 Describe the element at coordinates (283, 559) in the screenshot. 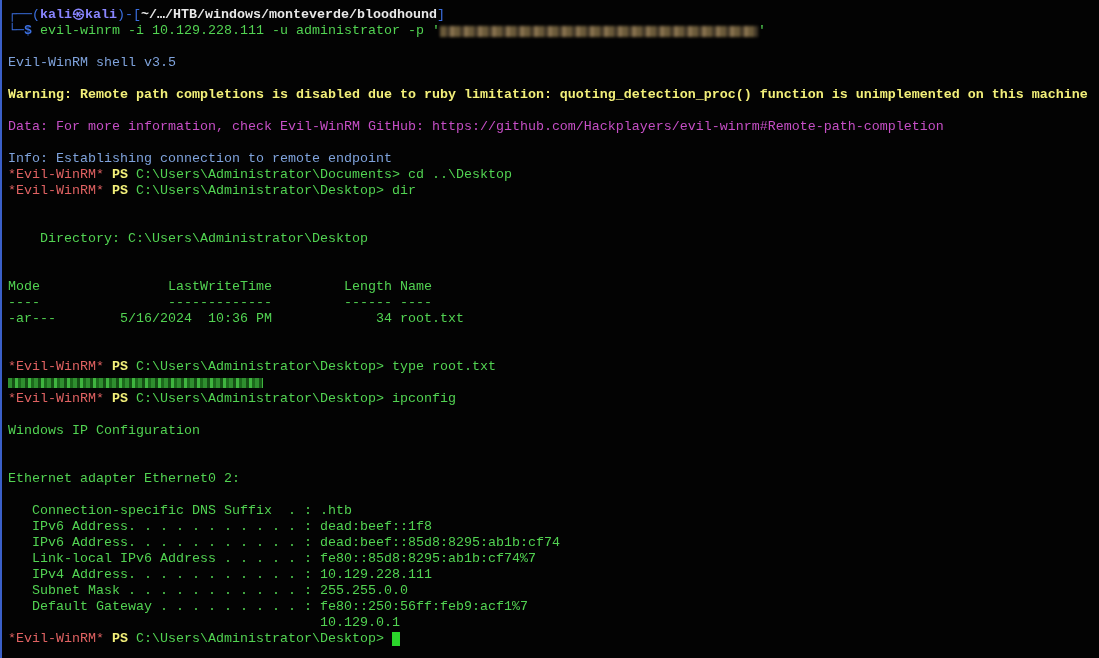

I see `output-line: Link-local IPv6 Address . . . . . : fe80::85d8:8295:ab1b:cf74%7` at that location.